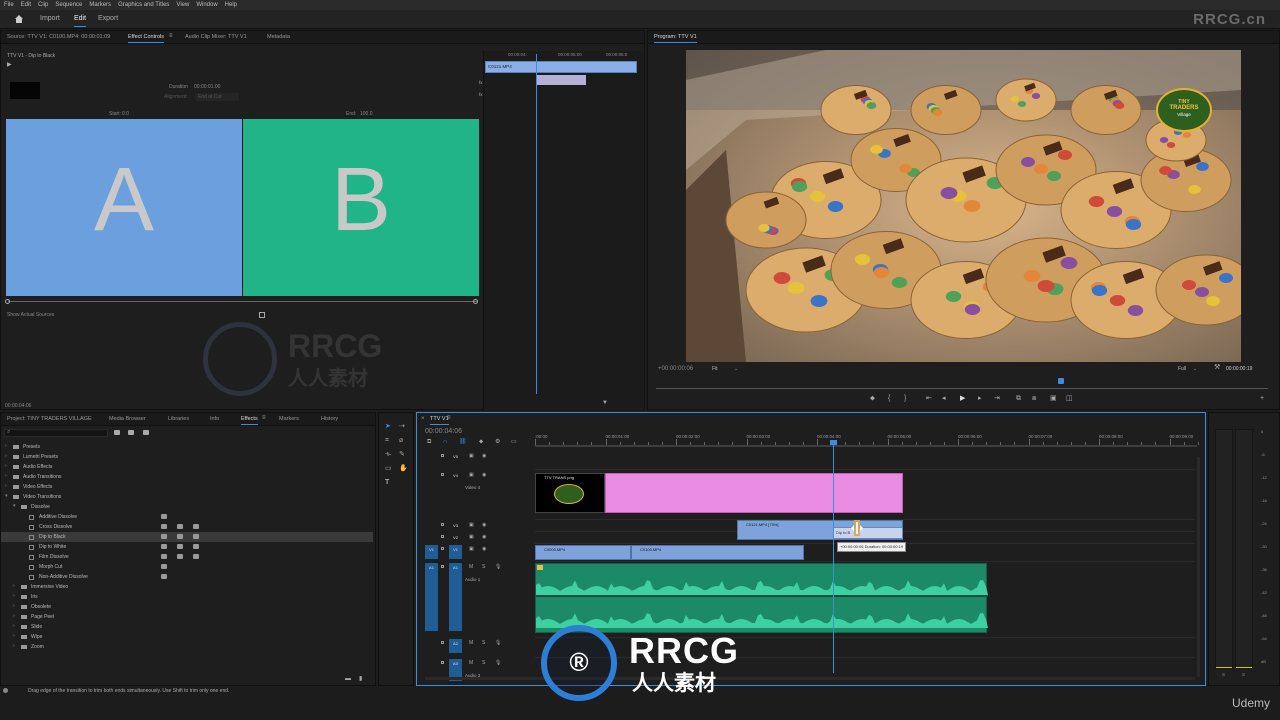  Describe the element at coordinates (249, 420) in the screenshot. I see `tab-effects: Effects` at that location.